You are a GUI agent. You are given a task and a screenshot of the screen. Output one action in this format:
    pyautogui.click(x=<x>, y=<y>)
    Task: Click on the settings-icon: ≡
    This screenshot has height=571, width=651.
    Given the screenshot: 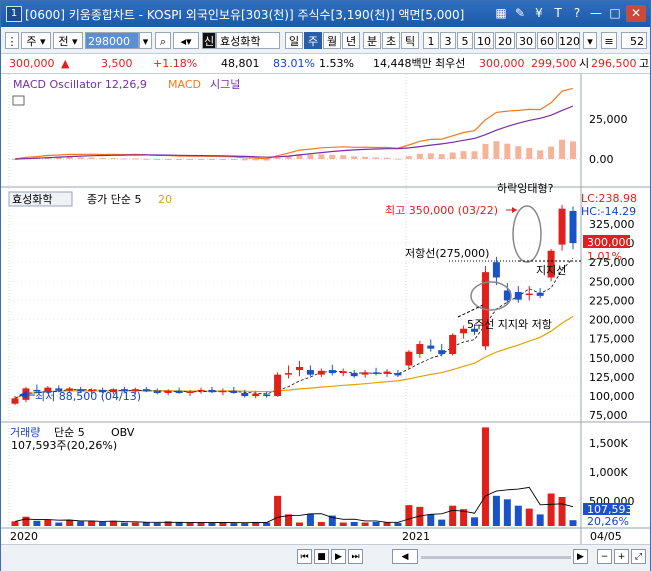 What is the action you would take?
    pyautogui.click(x=609, y=40)
    